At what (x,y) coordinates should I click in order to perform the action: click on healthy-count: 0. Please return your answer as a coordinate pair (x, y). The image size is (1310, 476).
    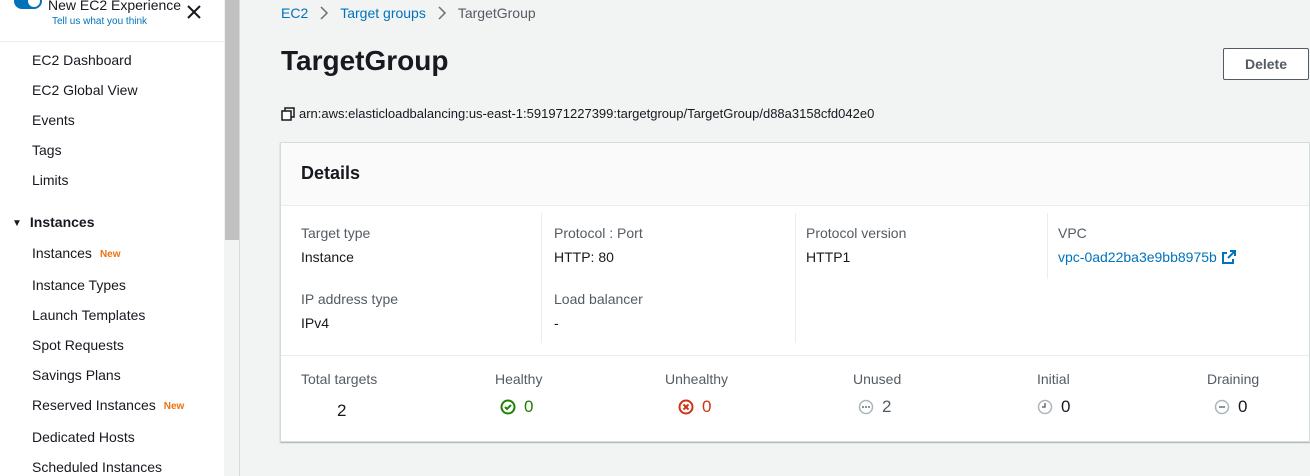
    Looking at the image, I should click on (516, 407).